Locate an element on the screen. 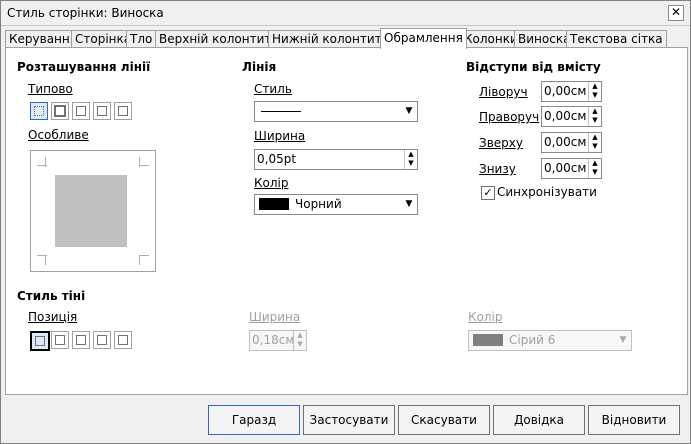 The image size is (691, 444). line-style-select: ▼ is located at coordinates (336, 111).